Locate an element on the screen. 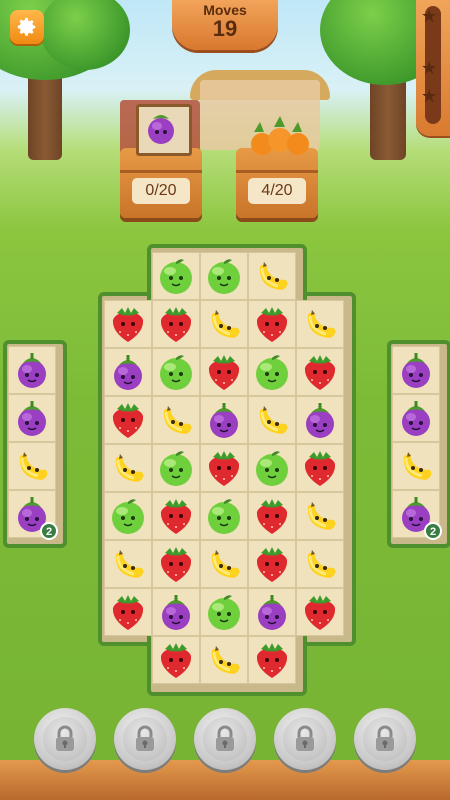  booster-2-button is located at coordinates (145, 739).